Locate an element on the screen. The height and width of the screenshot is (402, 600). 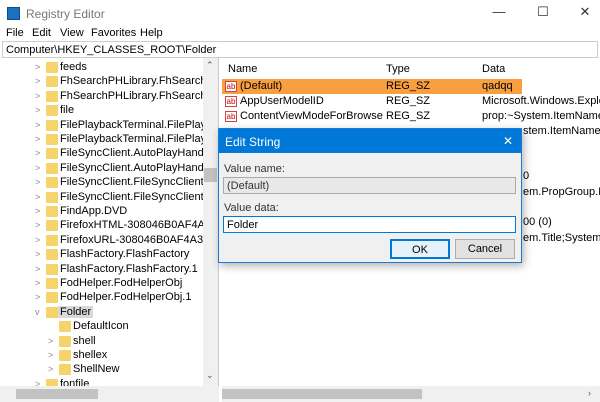
tree-item-label: FileSyncClient.FileSyncClient.1 is located at coordinates (136, 196).